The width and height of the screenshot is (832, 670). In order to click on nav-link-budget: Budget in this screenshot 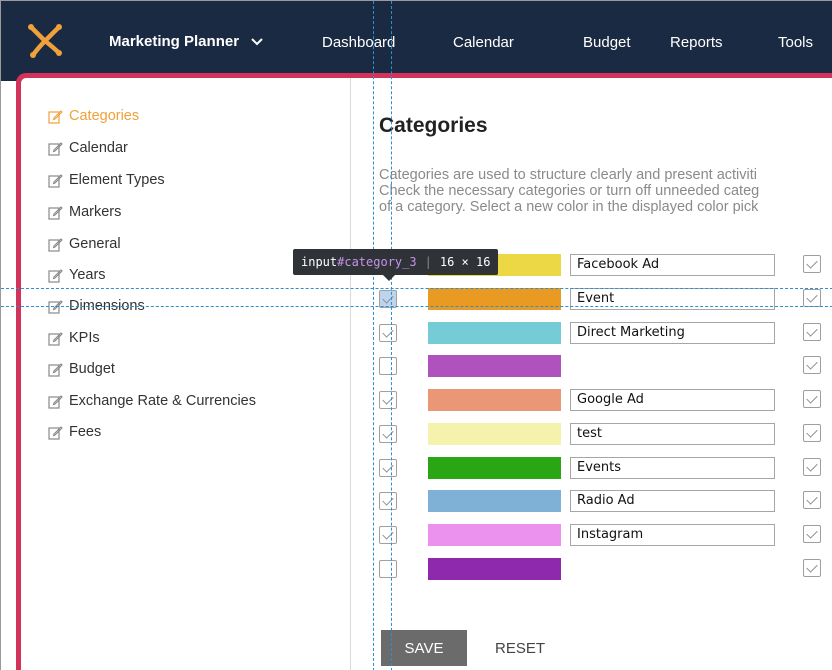, I will do `click(607, 42)`.